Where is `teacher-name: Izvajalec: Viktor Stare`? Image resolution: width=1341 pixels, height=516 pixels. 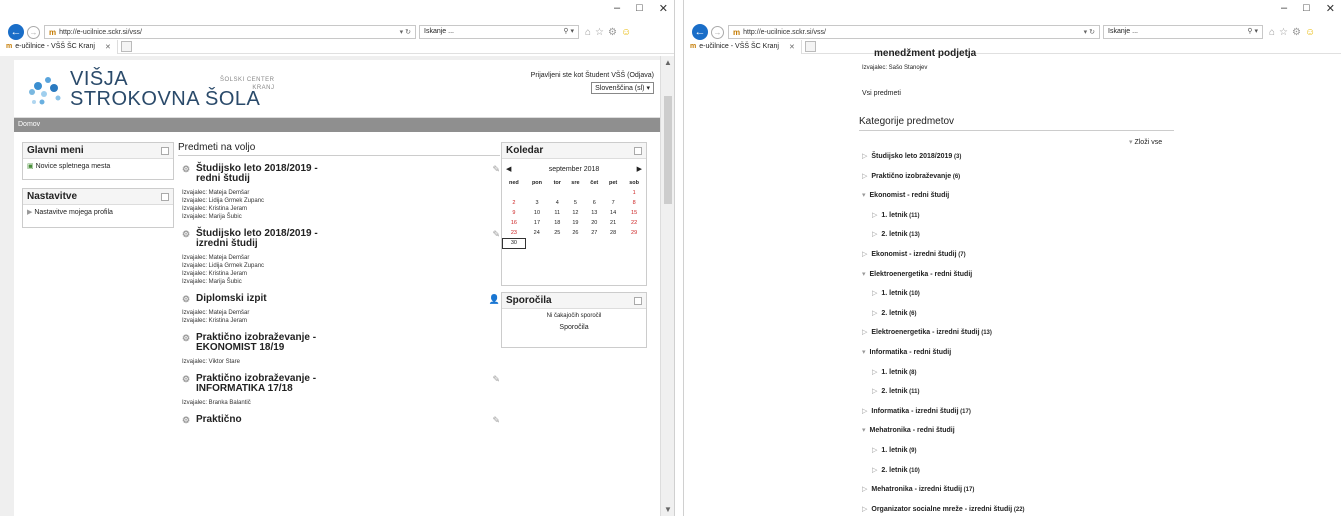 teacher-name: Izvajalec: Viktor Stare is located at coordinates (341, 362).